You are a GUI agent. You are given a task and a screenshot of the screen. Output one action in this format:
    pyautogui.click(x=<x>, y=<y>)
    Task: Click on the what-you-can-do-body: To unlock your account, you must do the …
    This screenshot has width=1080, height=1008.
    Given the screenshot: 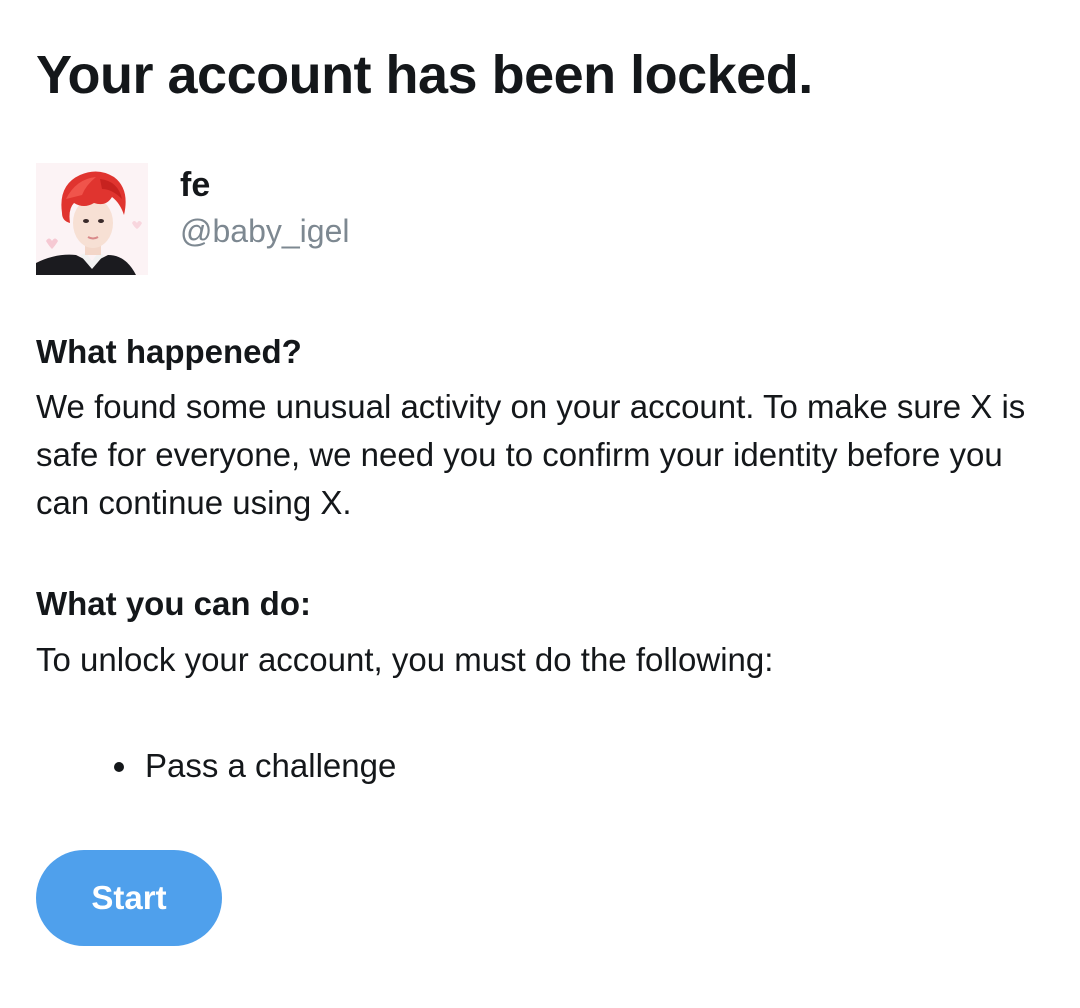 What is the action you would take?
    pyautogui.click(x=405, y=659)
    